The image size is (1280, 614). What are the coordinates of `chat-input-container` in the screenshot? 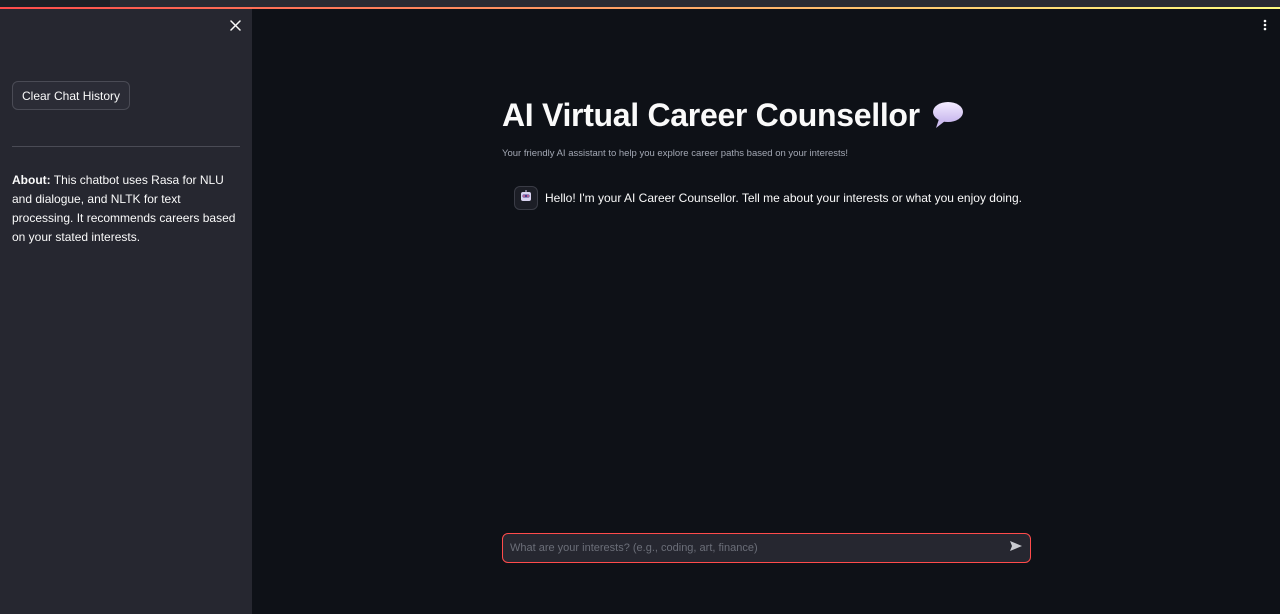 It's located at (766, 548).